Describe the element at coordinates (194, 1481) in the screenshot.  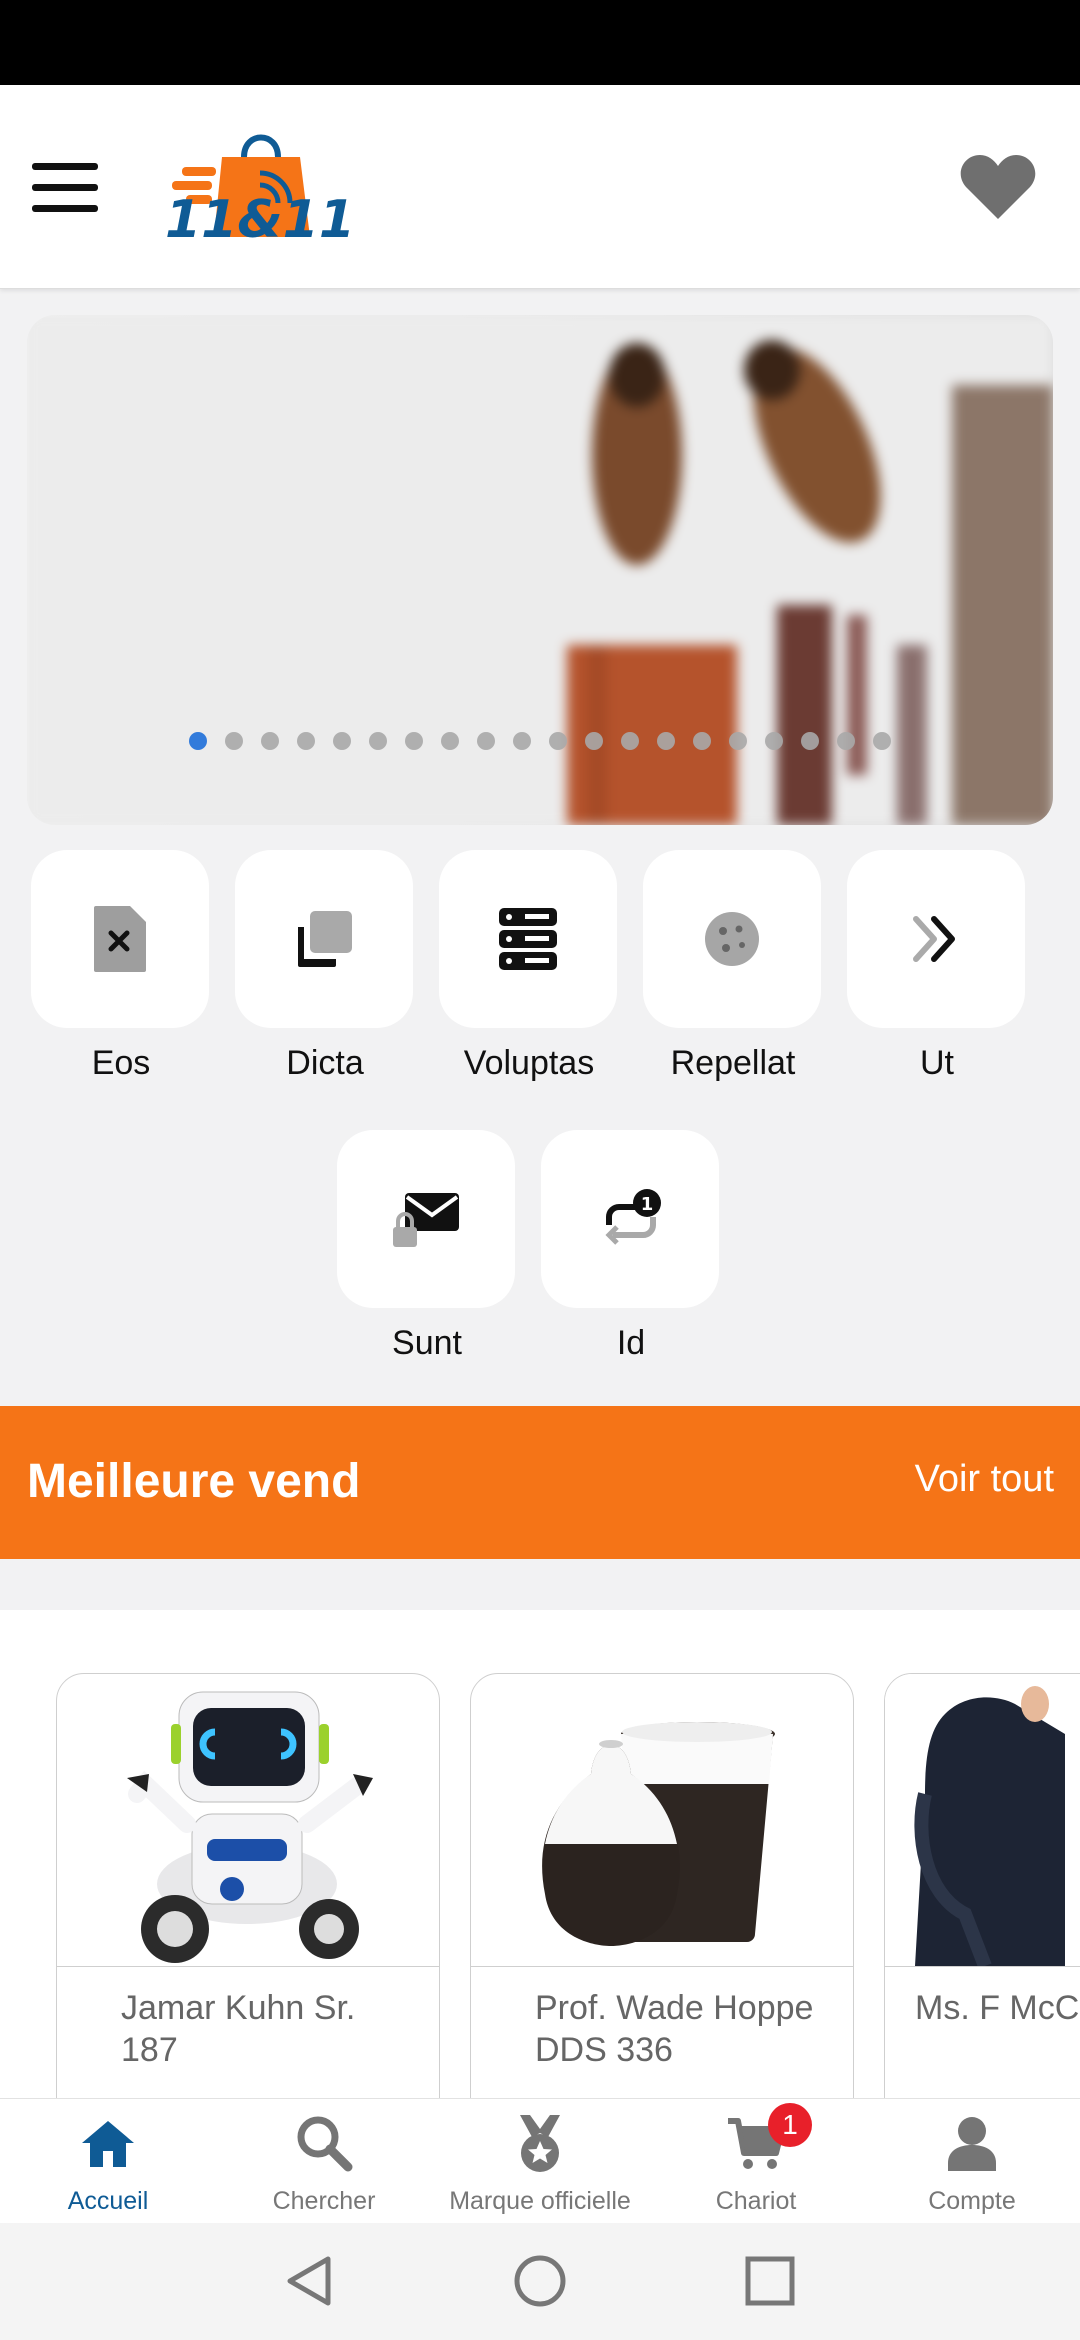
I see `section-title: Meilleure vend` at that location.